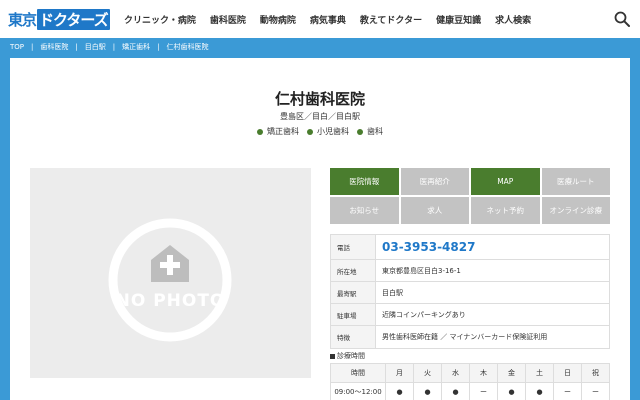 The width and height of the screenshot is (640, 400). What do you see at coordinates (95, 47) in the screenshot?
I see `breadcrumb-station: 目白駅` at bounding box center [95, 47].